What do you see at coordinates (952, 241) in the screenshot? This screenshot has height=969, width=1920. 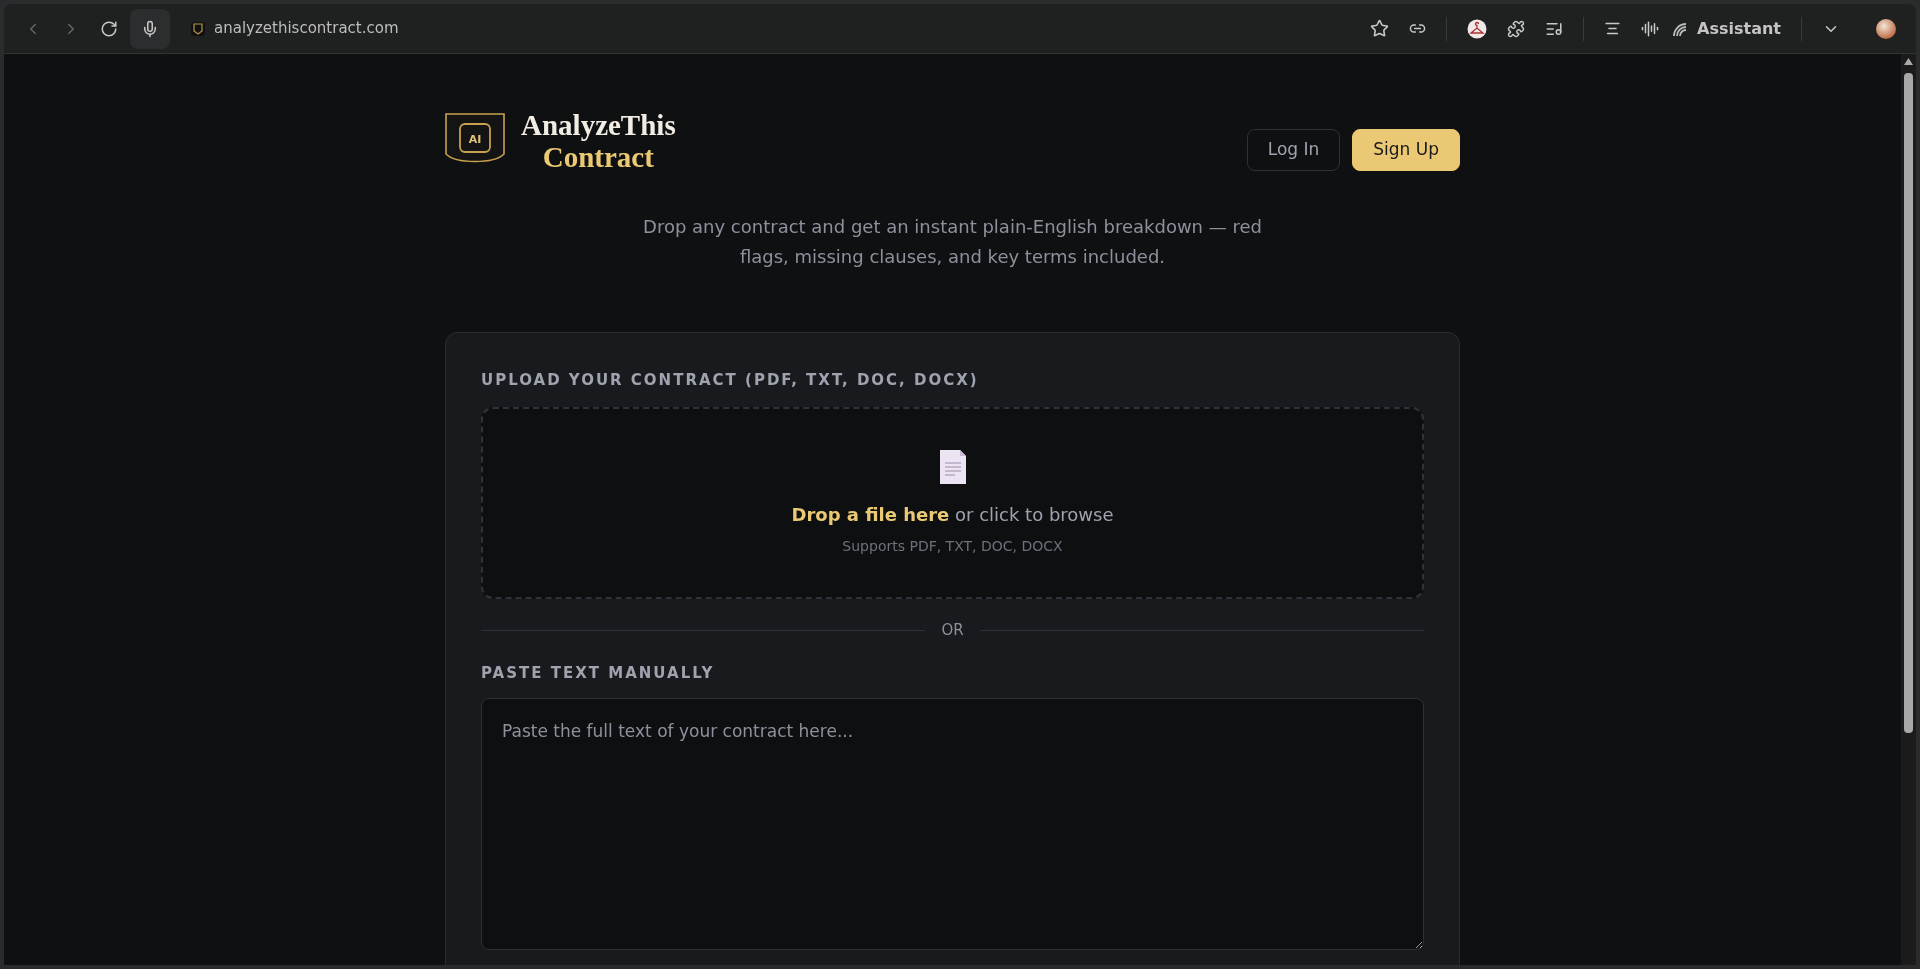 I see `tagline: Drop any contract and get an instant plain-English breakdown — red flags, missing clauses, and key terms included.` at bounding box center [952, 241].